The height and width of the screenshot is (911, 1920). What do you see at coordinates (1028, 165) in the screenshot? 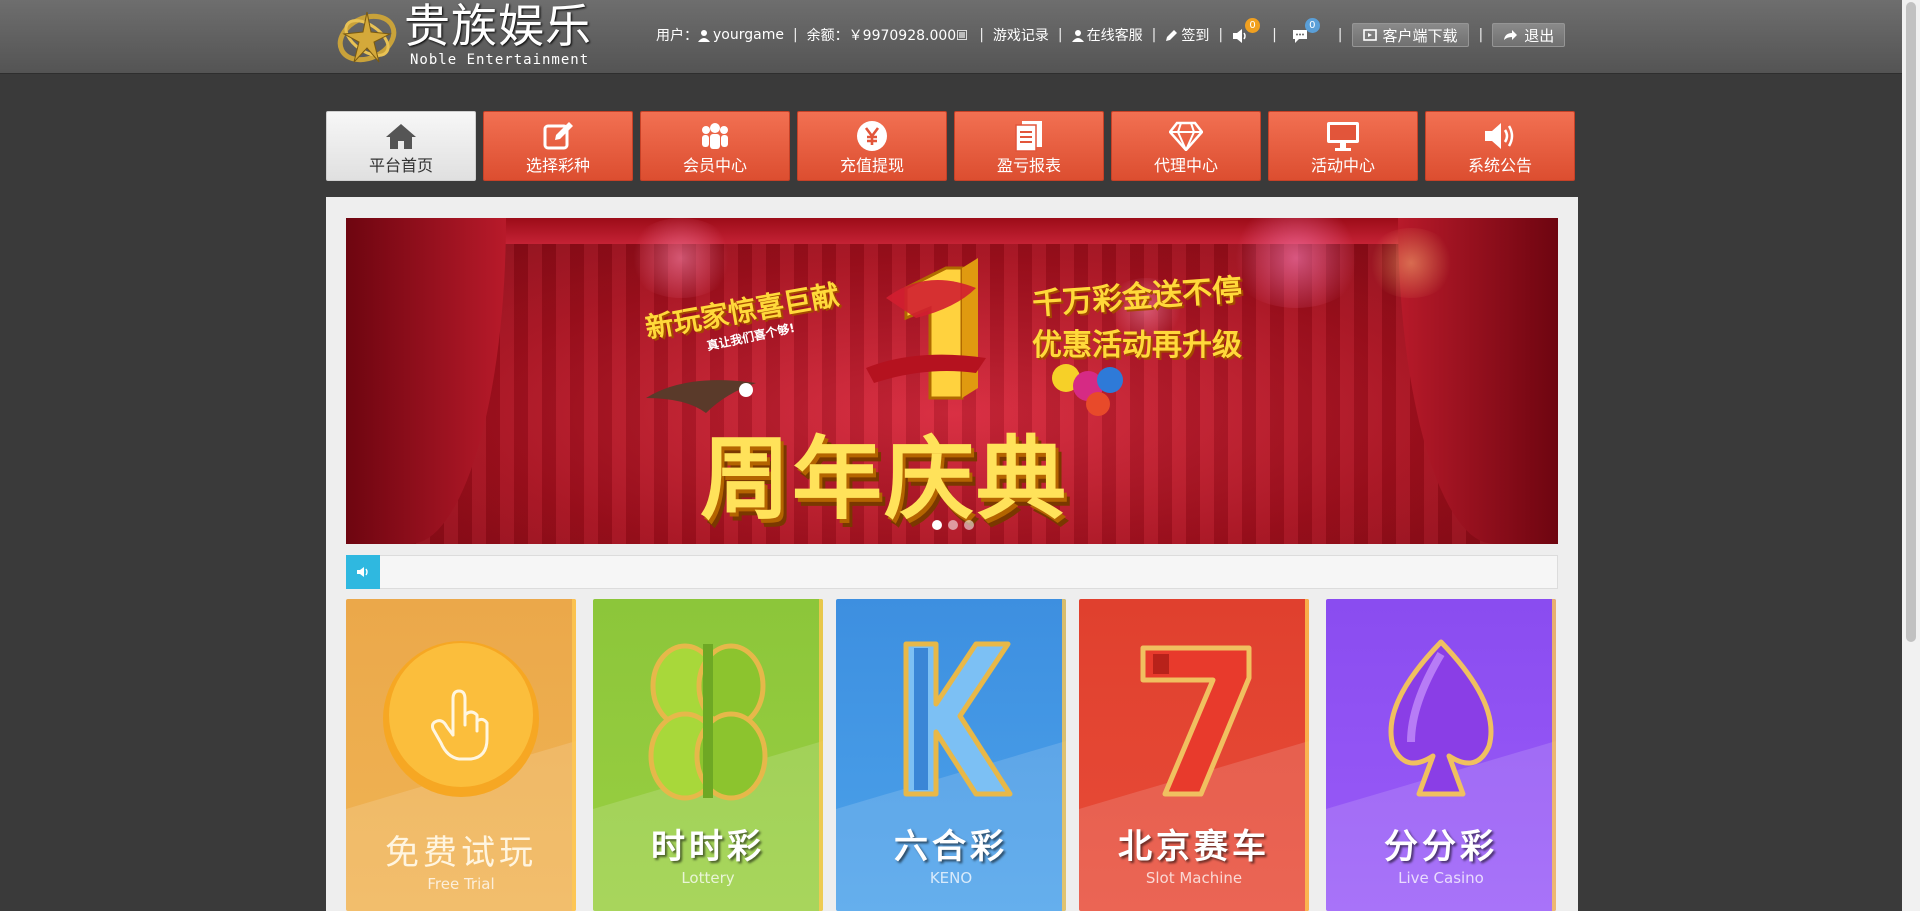
I see `nav-label: 盈亏报表` at bounding box center [1028, 165].